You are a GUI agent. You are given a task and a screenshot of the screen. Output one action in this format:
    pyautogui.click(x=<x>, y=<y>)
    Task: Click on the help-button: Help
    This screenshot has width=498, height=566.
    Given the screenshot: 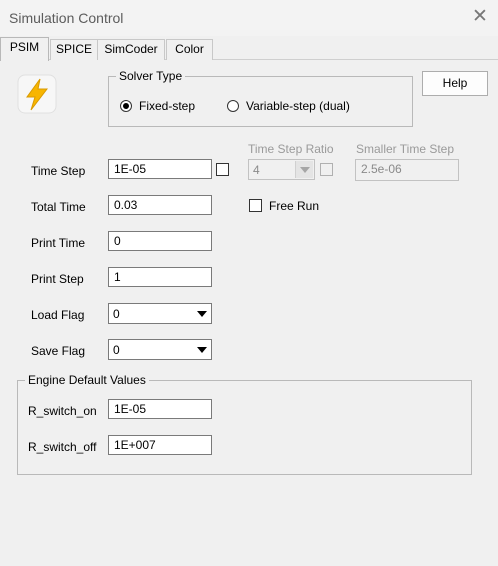 What is the action you would take?
    pyautogui.click(x=455, y=83)
    